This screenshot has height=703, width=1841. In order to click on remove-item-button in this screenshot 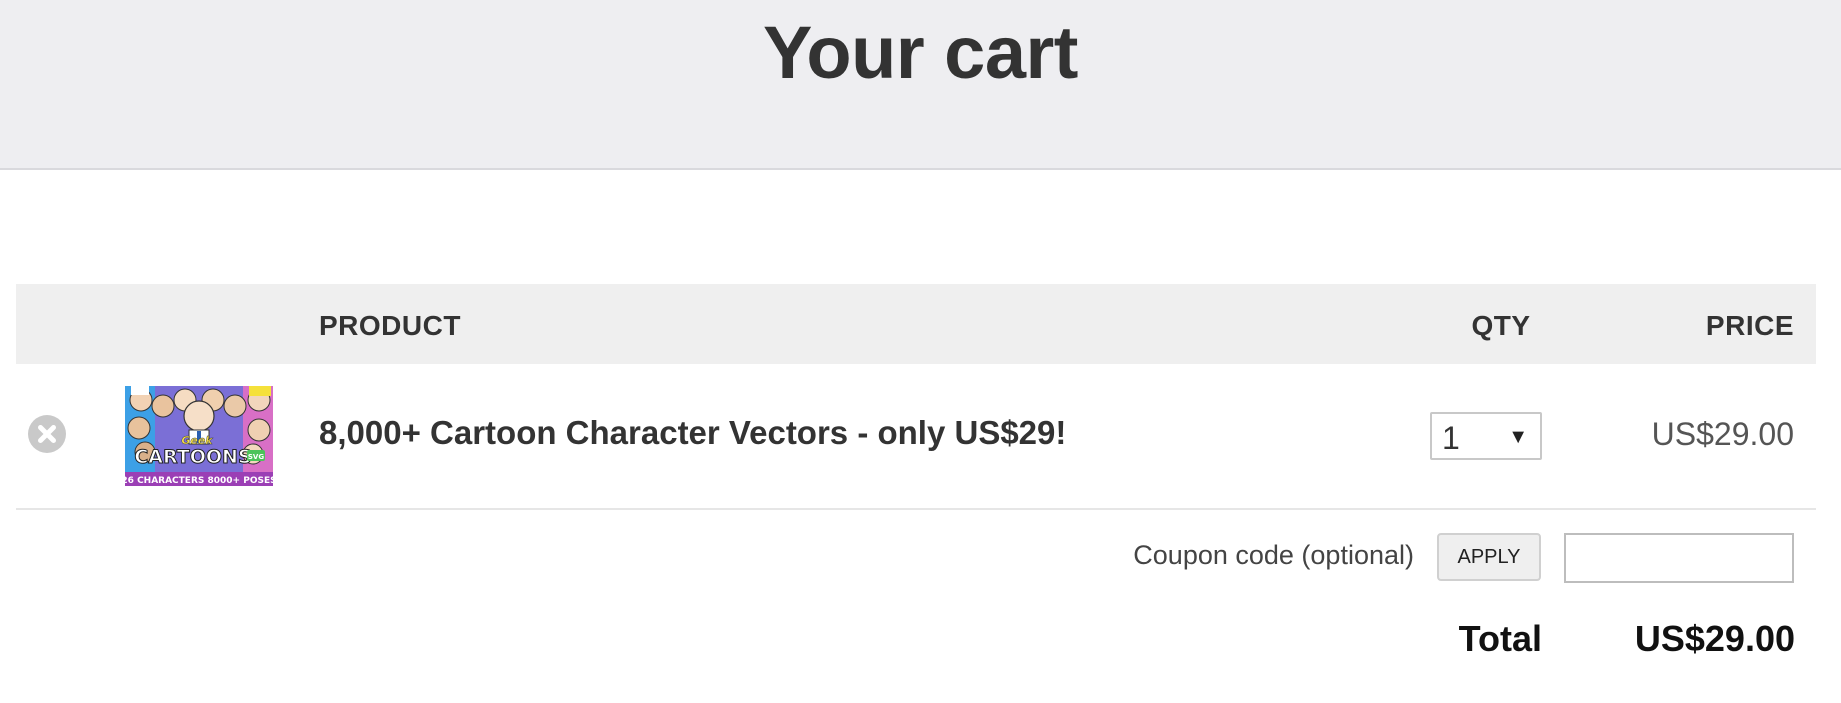, I will do `click(47, 434)`.